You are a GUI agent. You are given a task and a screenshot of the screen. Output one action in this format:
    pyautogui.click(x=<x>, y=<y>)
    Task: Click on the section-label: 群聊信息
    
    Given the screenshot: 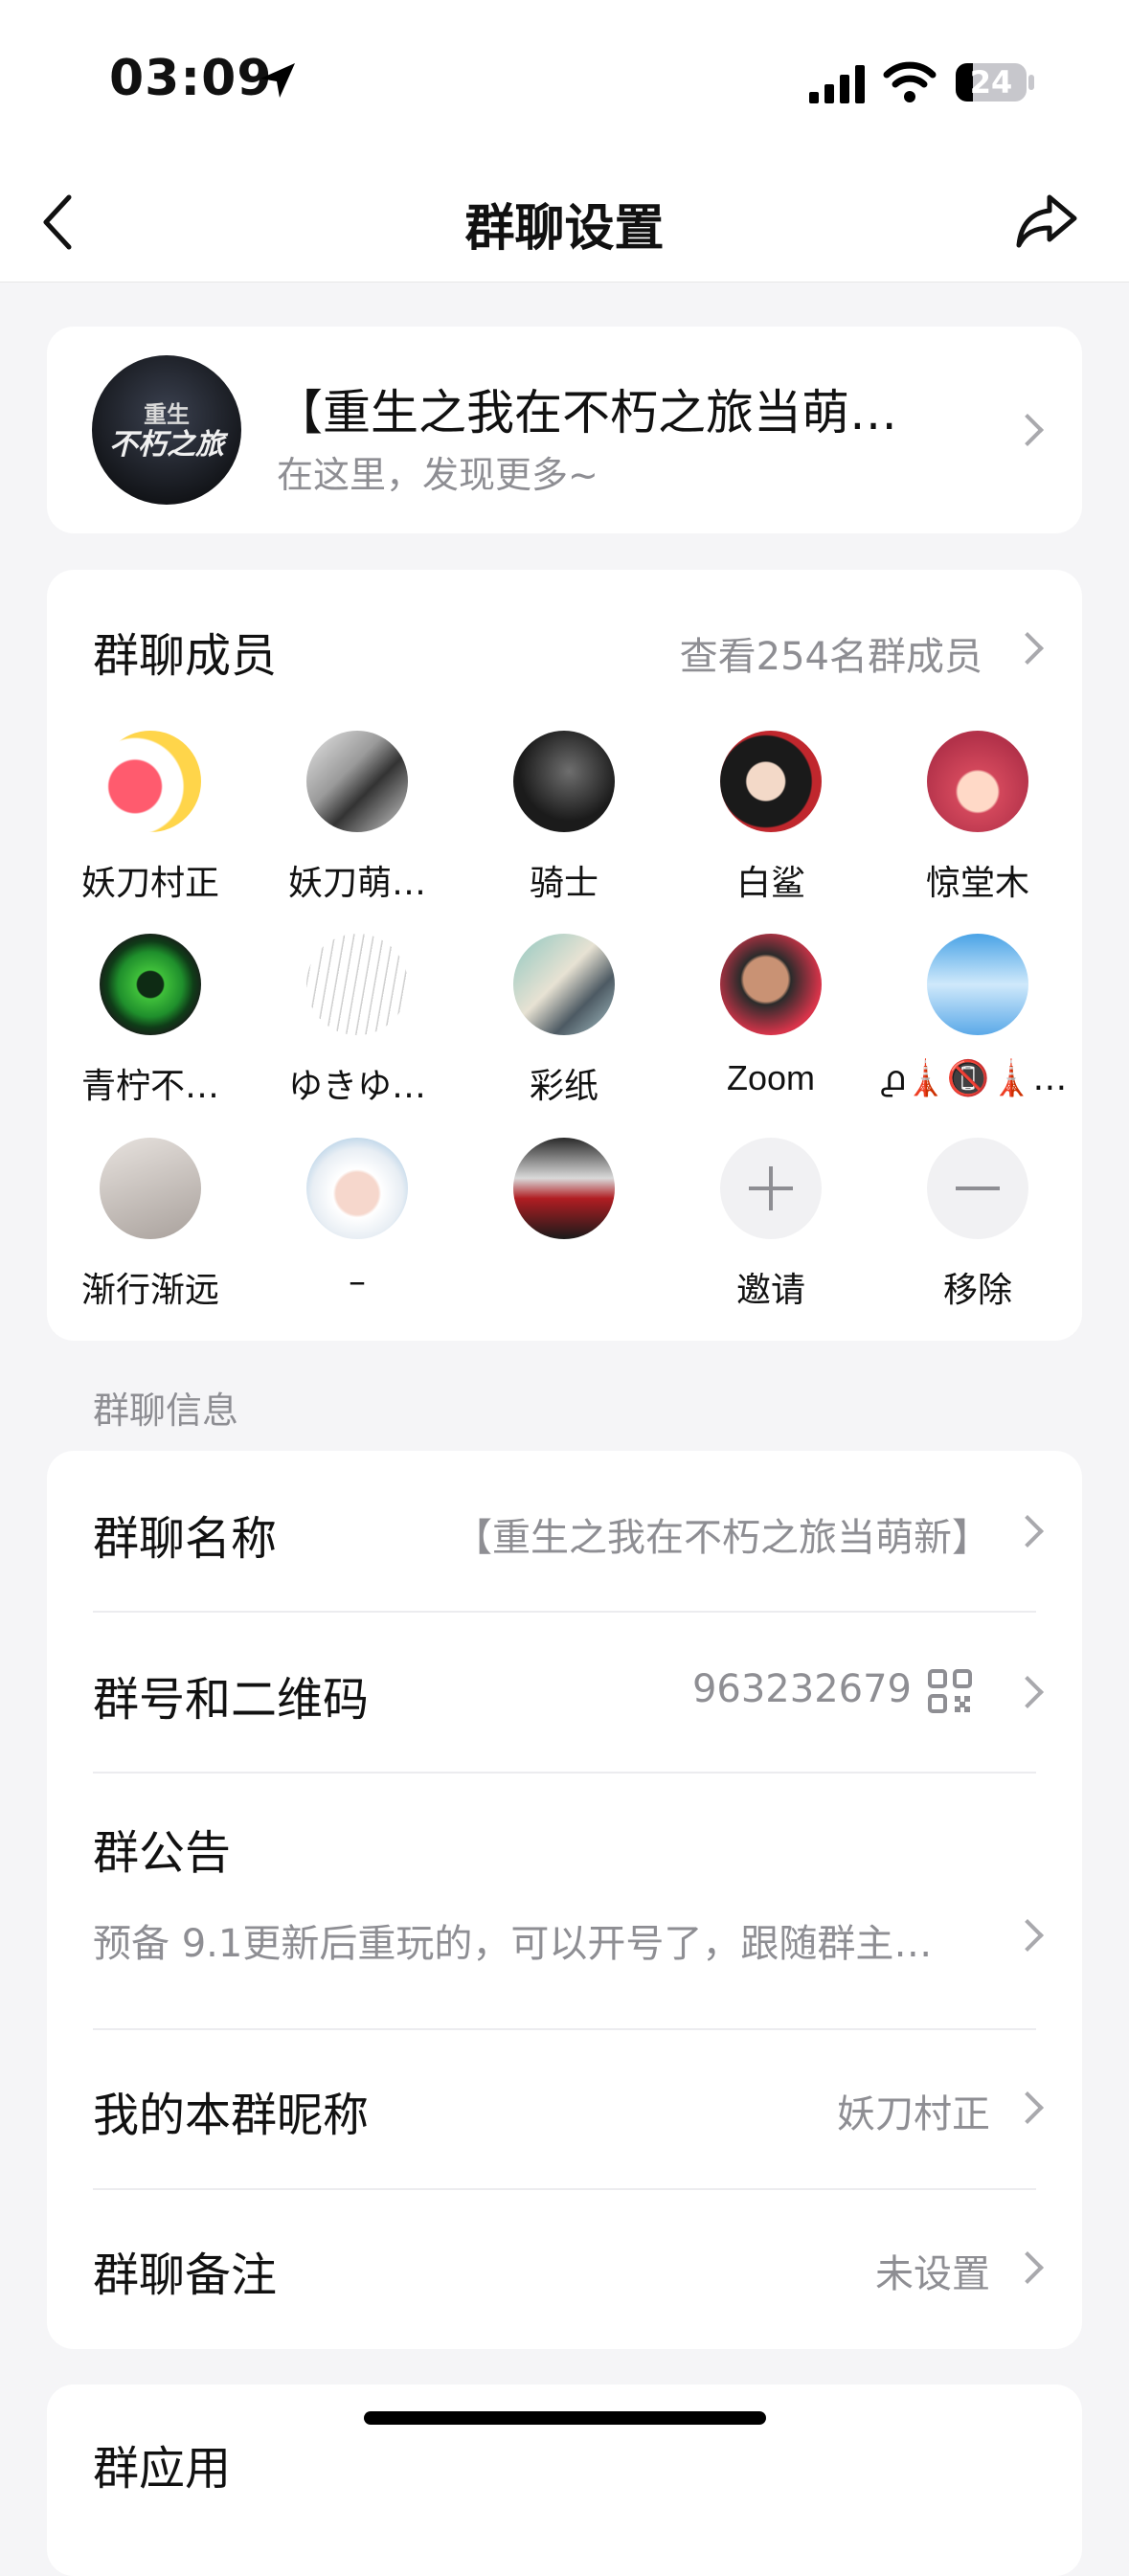 What is the action you would take?
    pyautogui.click(x=166, y=1411)
    